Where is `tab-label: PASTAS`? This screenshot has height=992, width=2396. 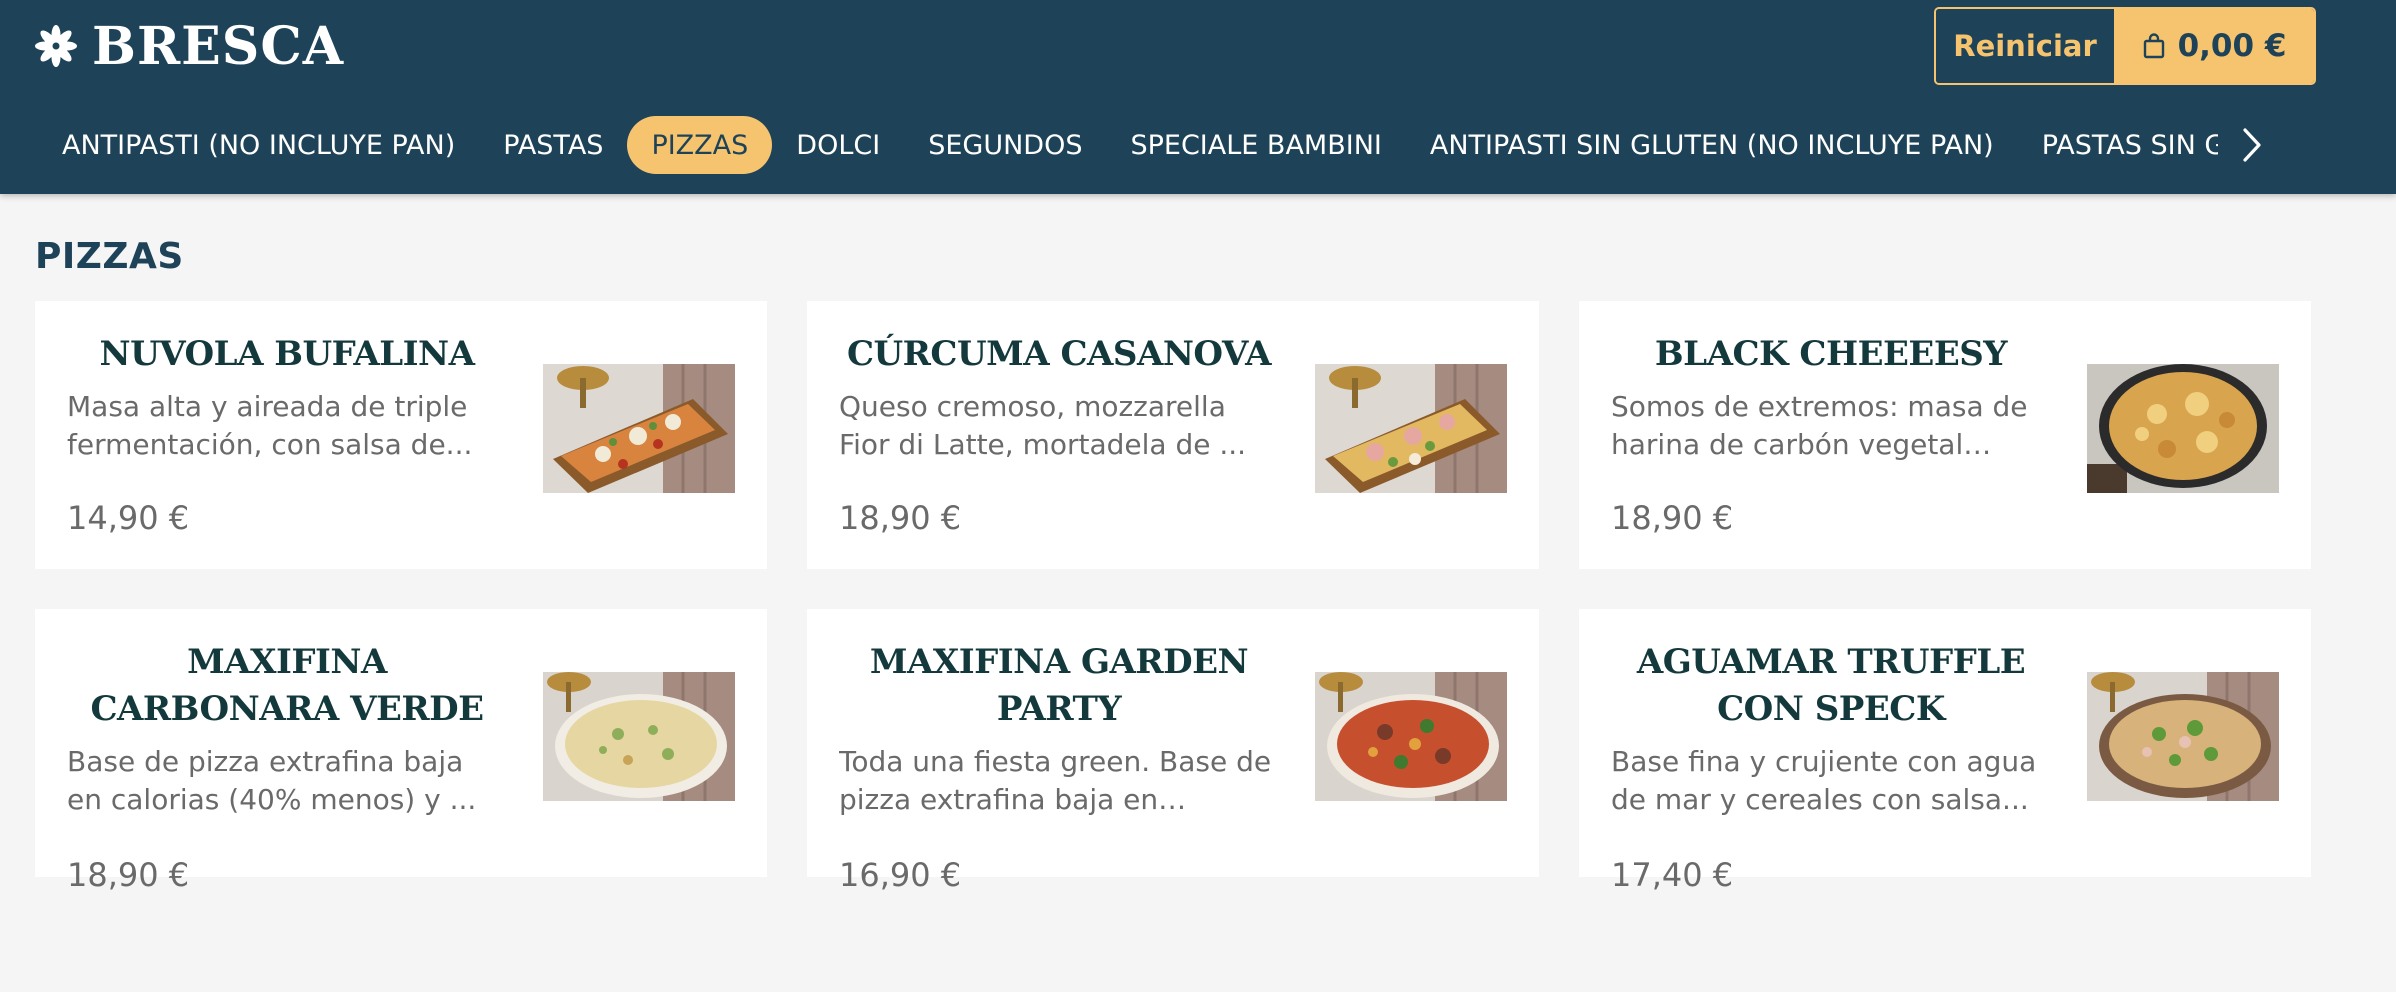
tab-label: PASTAS is located at coordinates (553, 145).